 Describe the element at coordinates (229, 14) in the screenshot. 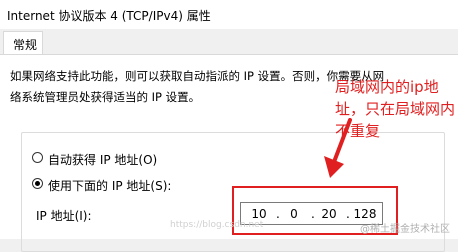

I see `title-bar: Internet 协议版本 4 (TCP/IPv4) 属性` at that location.